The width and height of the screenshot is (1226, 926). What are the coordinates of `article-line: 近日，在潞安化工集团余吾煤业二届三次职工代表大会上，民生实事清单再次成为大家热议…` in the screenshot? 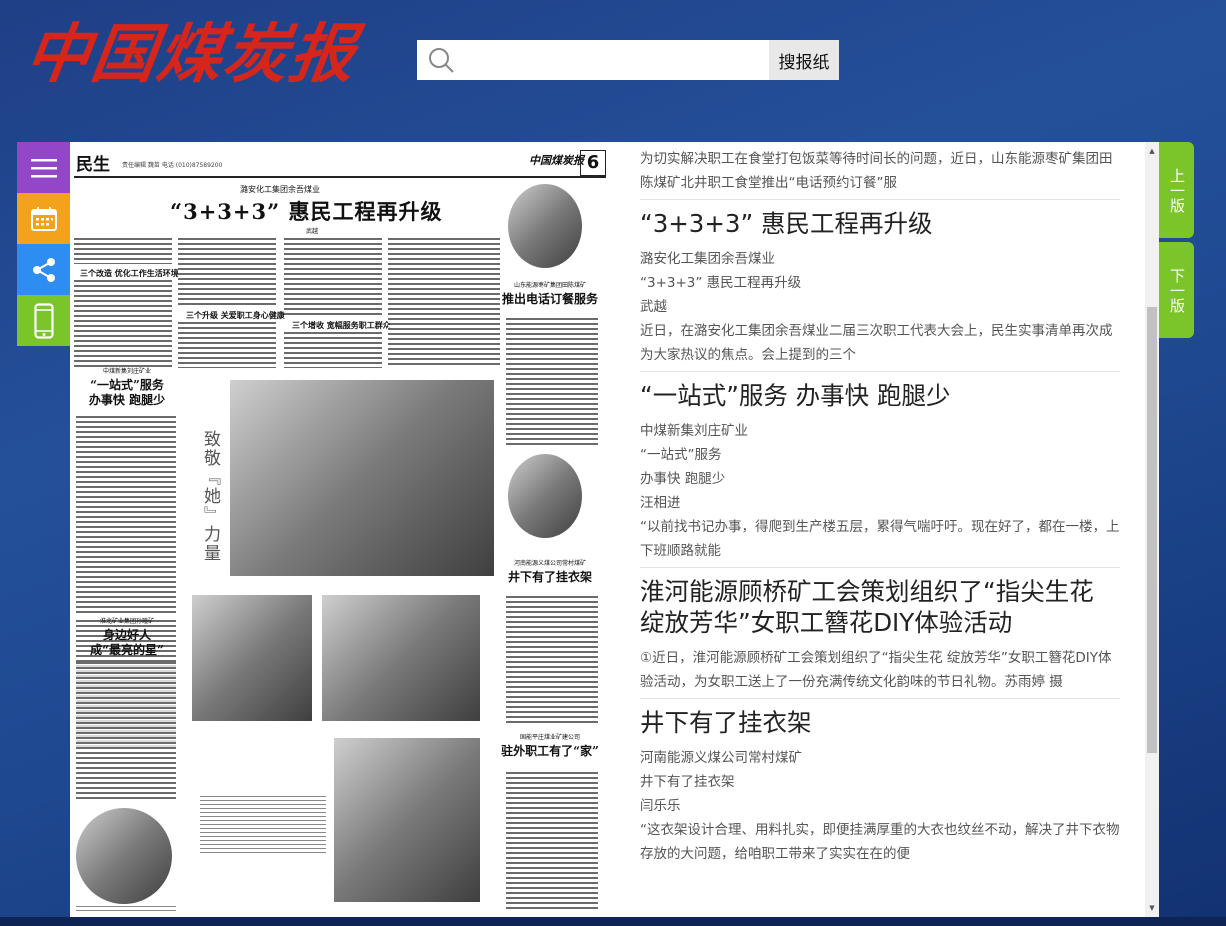 It's located at (876, 343).